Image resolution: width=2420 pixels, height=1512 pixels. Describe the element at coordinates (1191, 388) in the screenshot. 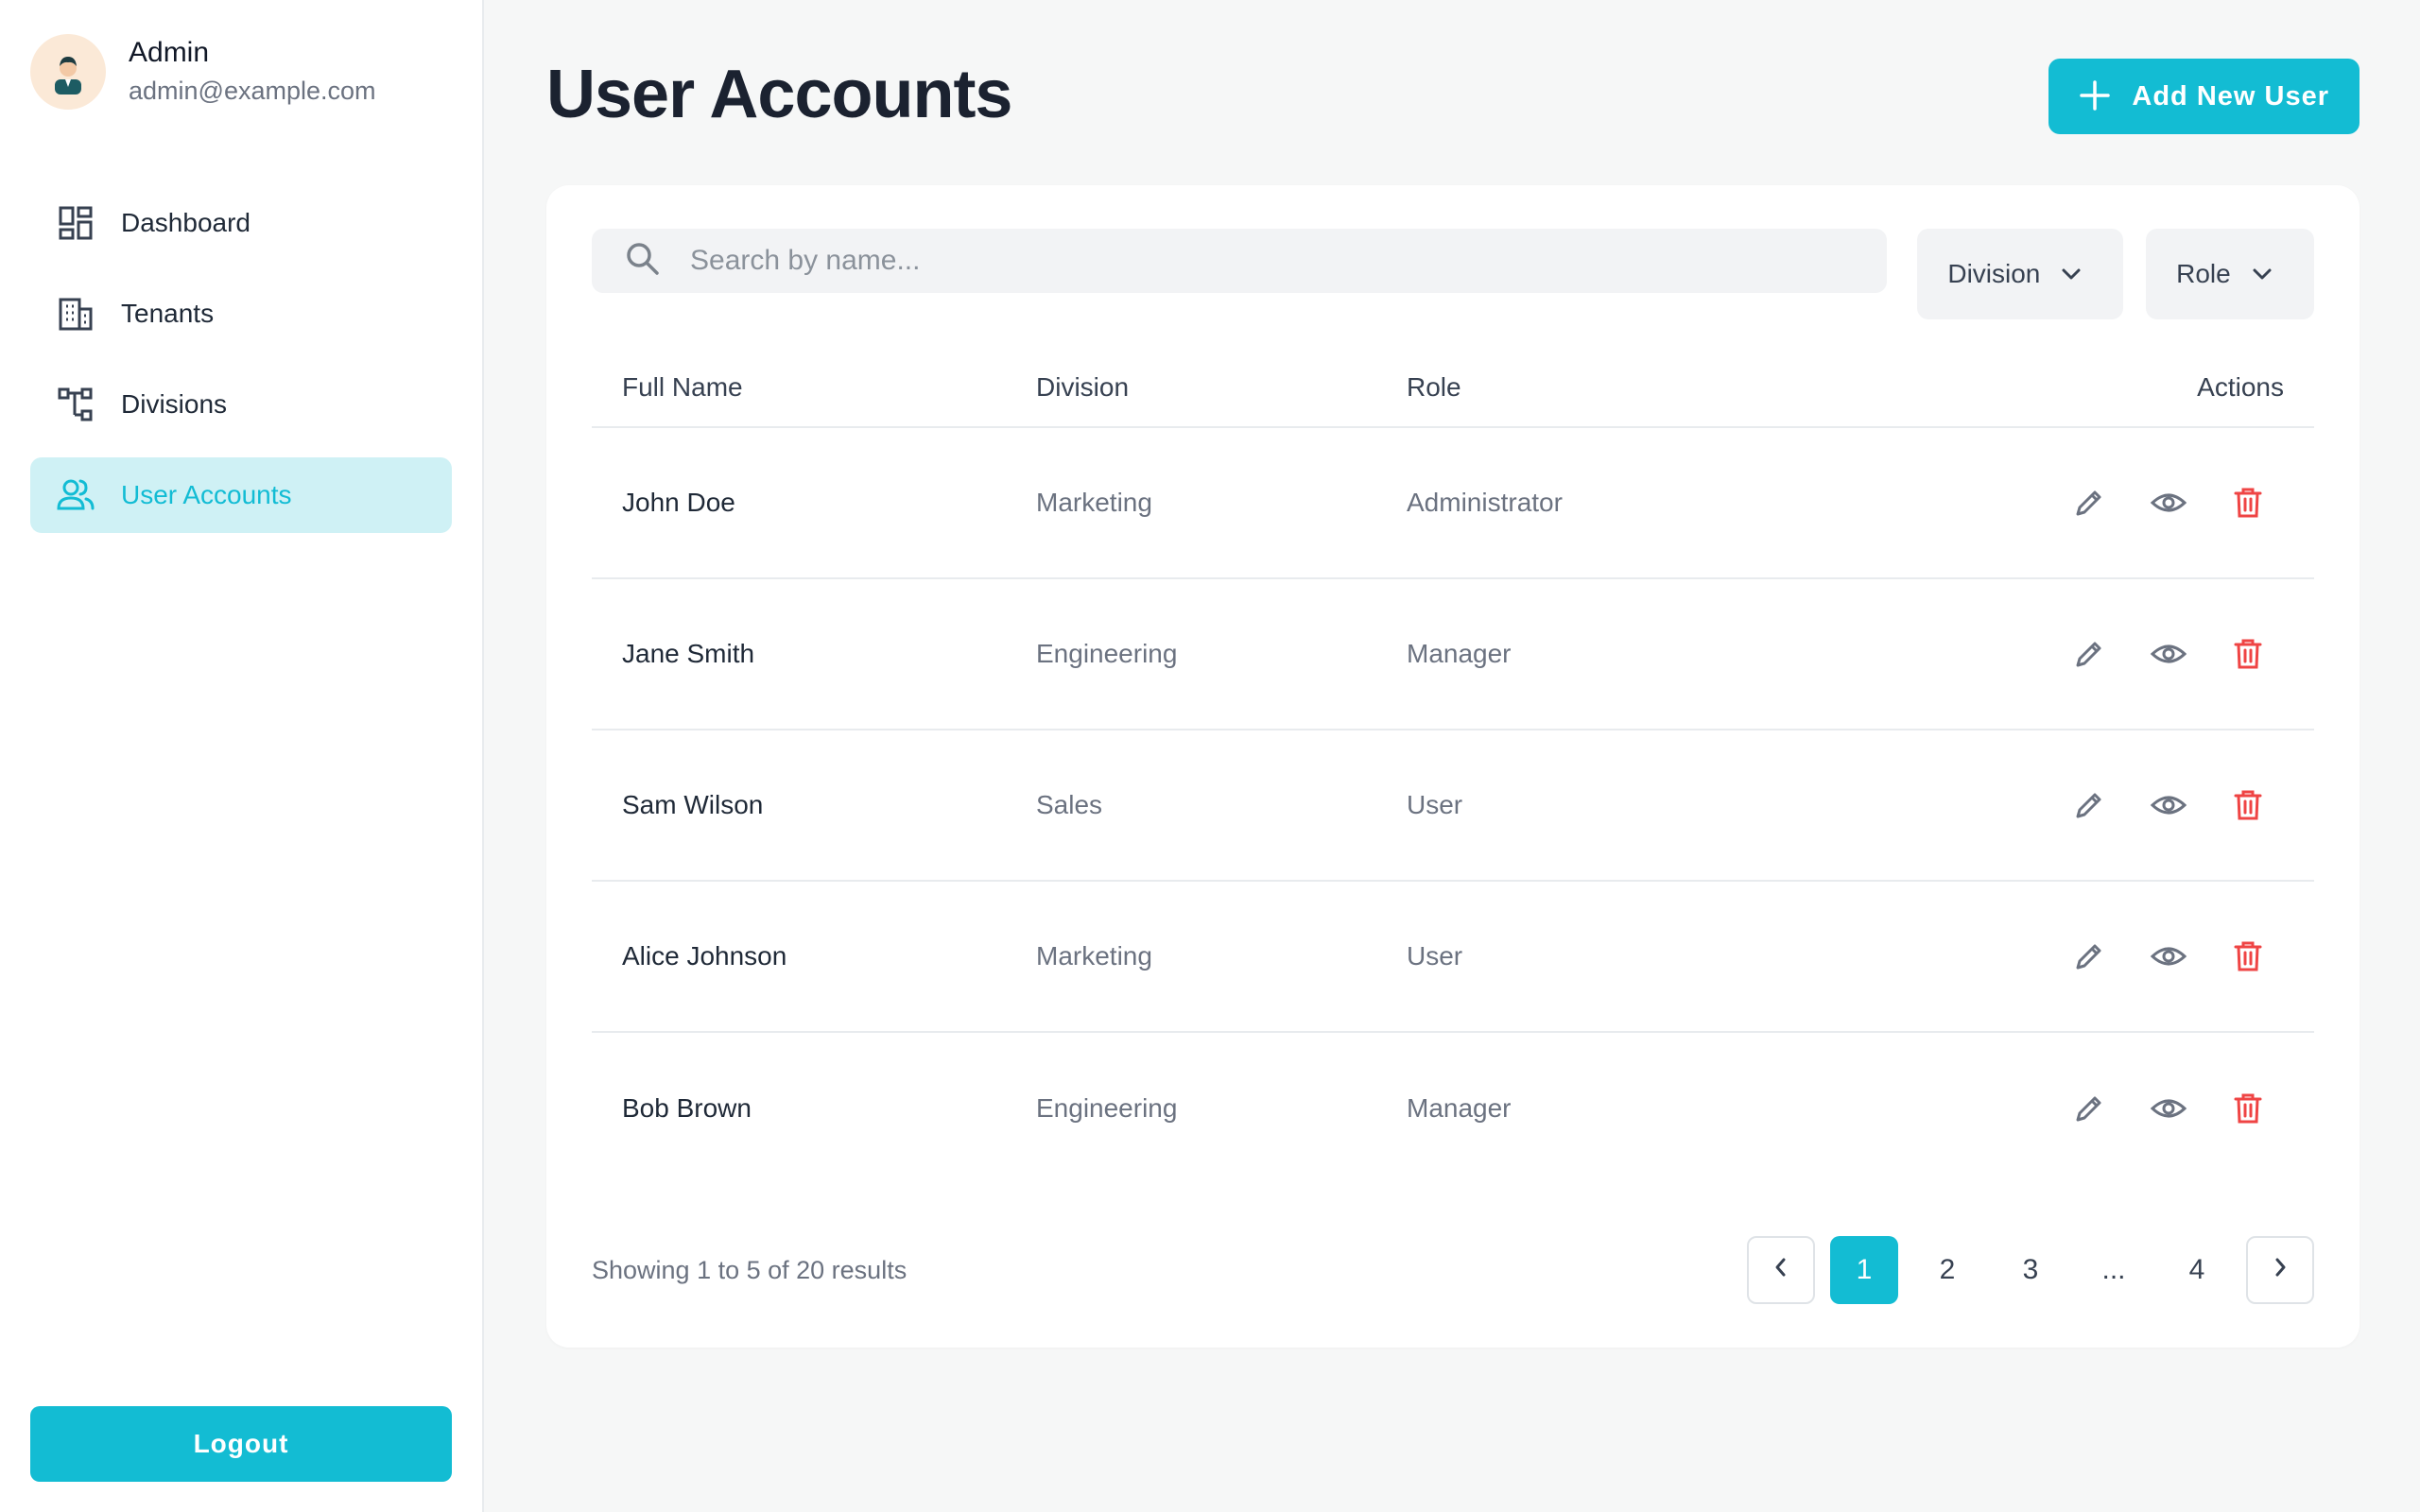

I see `column-header-division: Division` at that location.